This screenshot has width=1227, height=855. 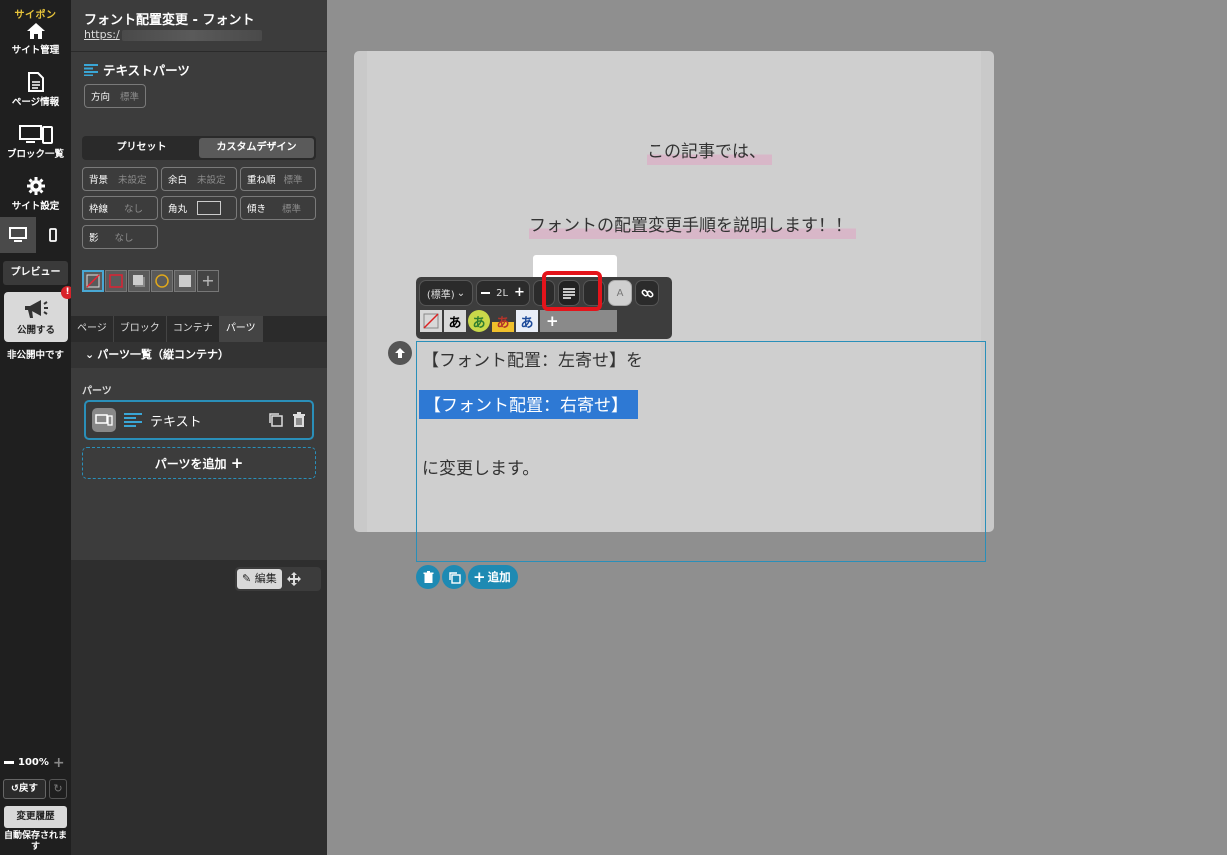 I want to click on swatch-none, so click(x=93, y=281).